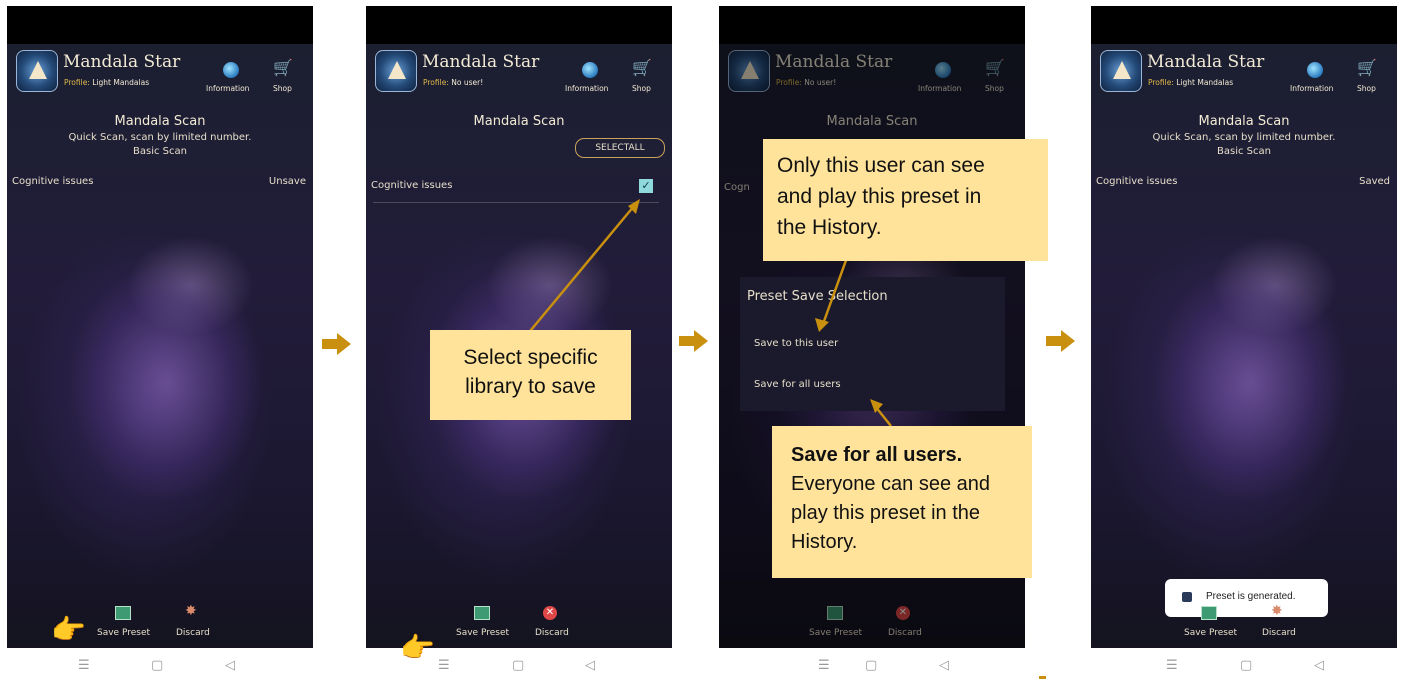 Image resolution: width=1407 pixels, height=686 pixels. What do you see at coordinates (879, 196) in the screenshot?
I see `callout-line-2: and play this preset in` at bounding box center [879, 196].